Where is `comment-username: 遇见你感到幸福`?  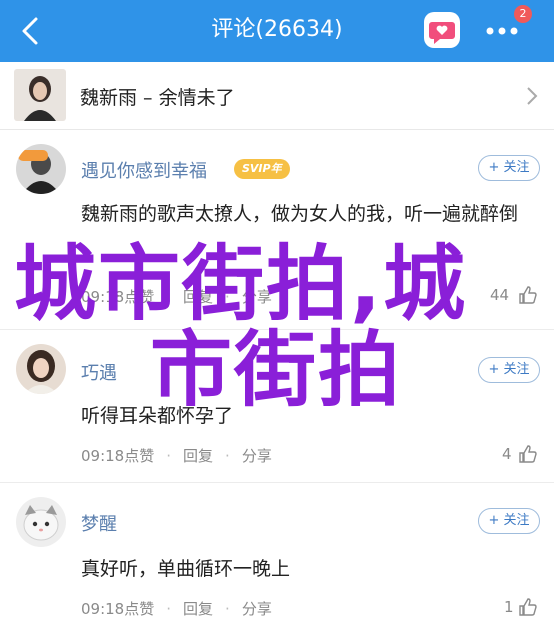 comment-username: 遇见你感到幸福 is located at coordinates (144, 170).